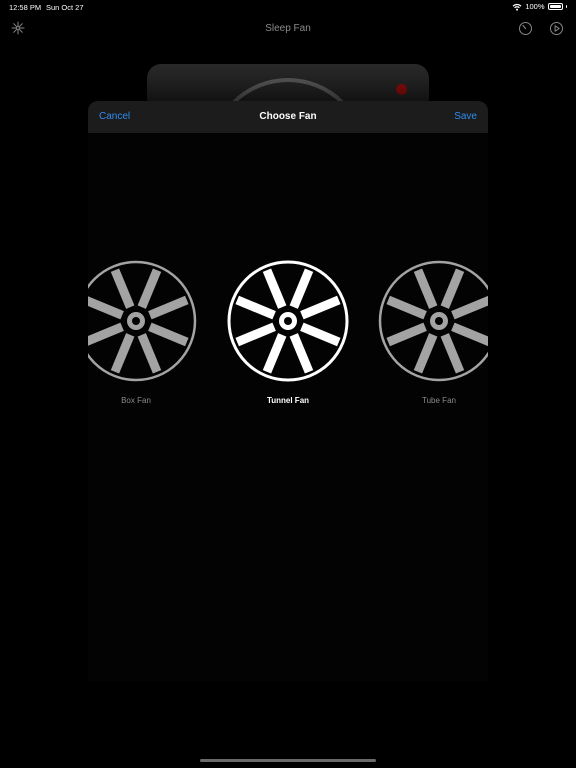 The height and width of the screenshot is (768, 576). I want to click on box-fan-icon, so click(142, 321).